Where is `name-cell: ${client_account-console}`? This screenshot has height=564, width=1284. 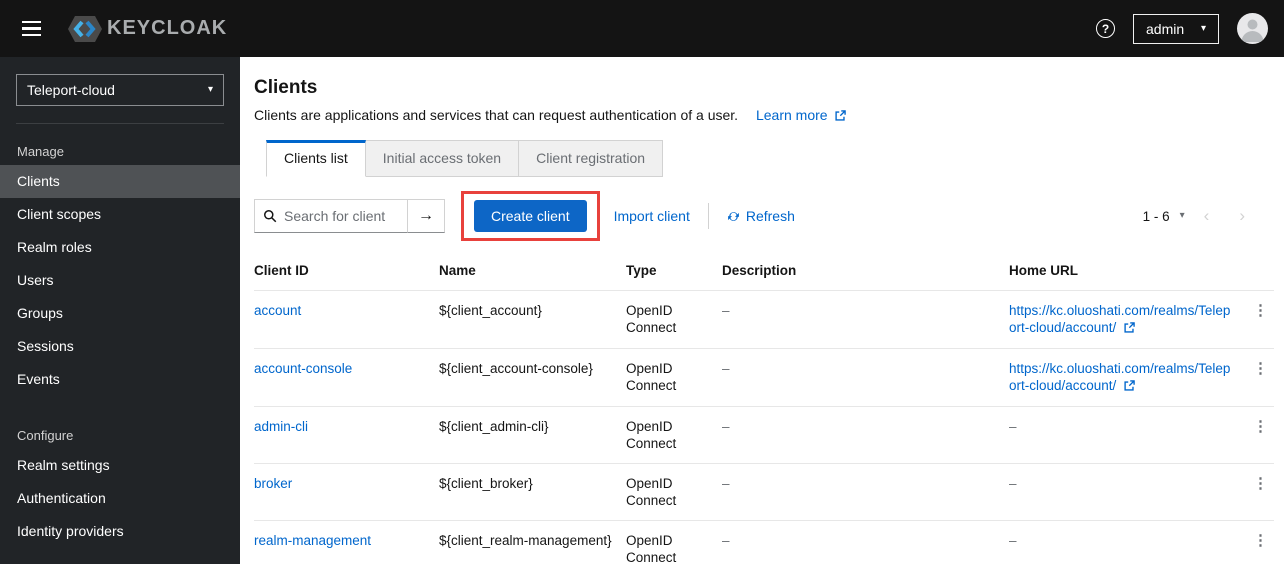
name-cell: ${client_account-console} is located at coordinates (532, 377).